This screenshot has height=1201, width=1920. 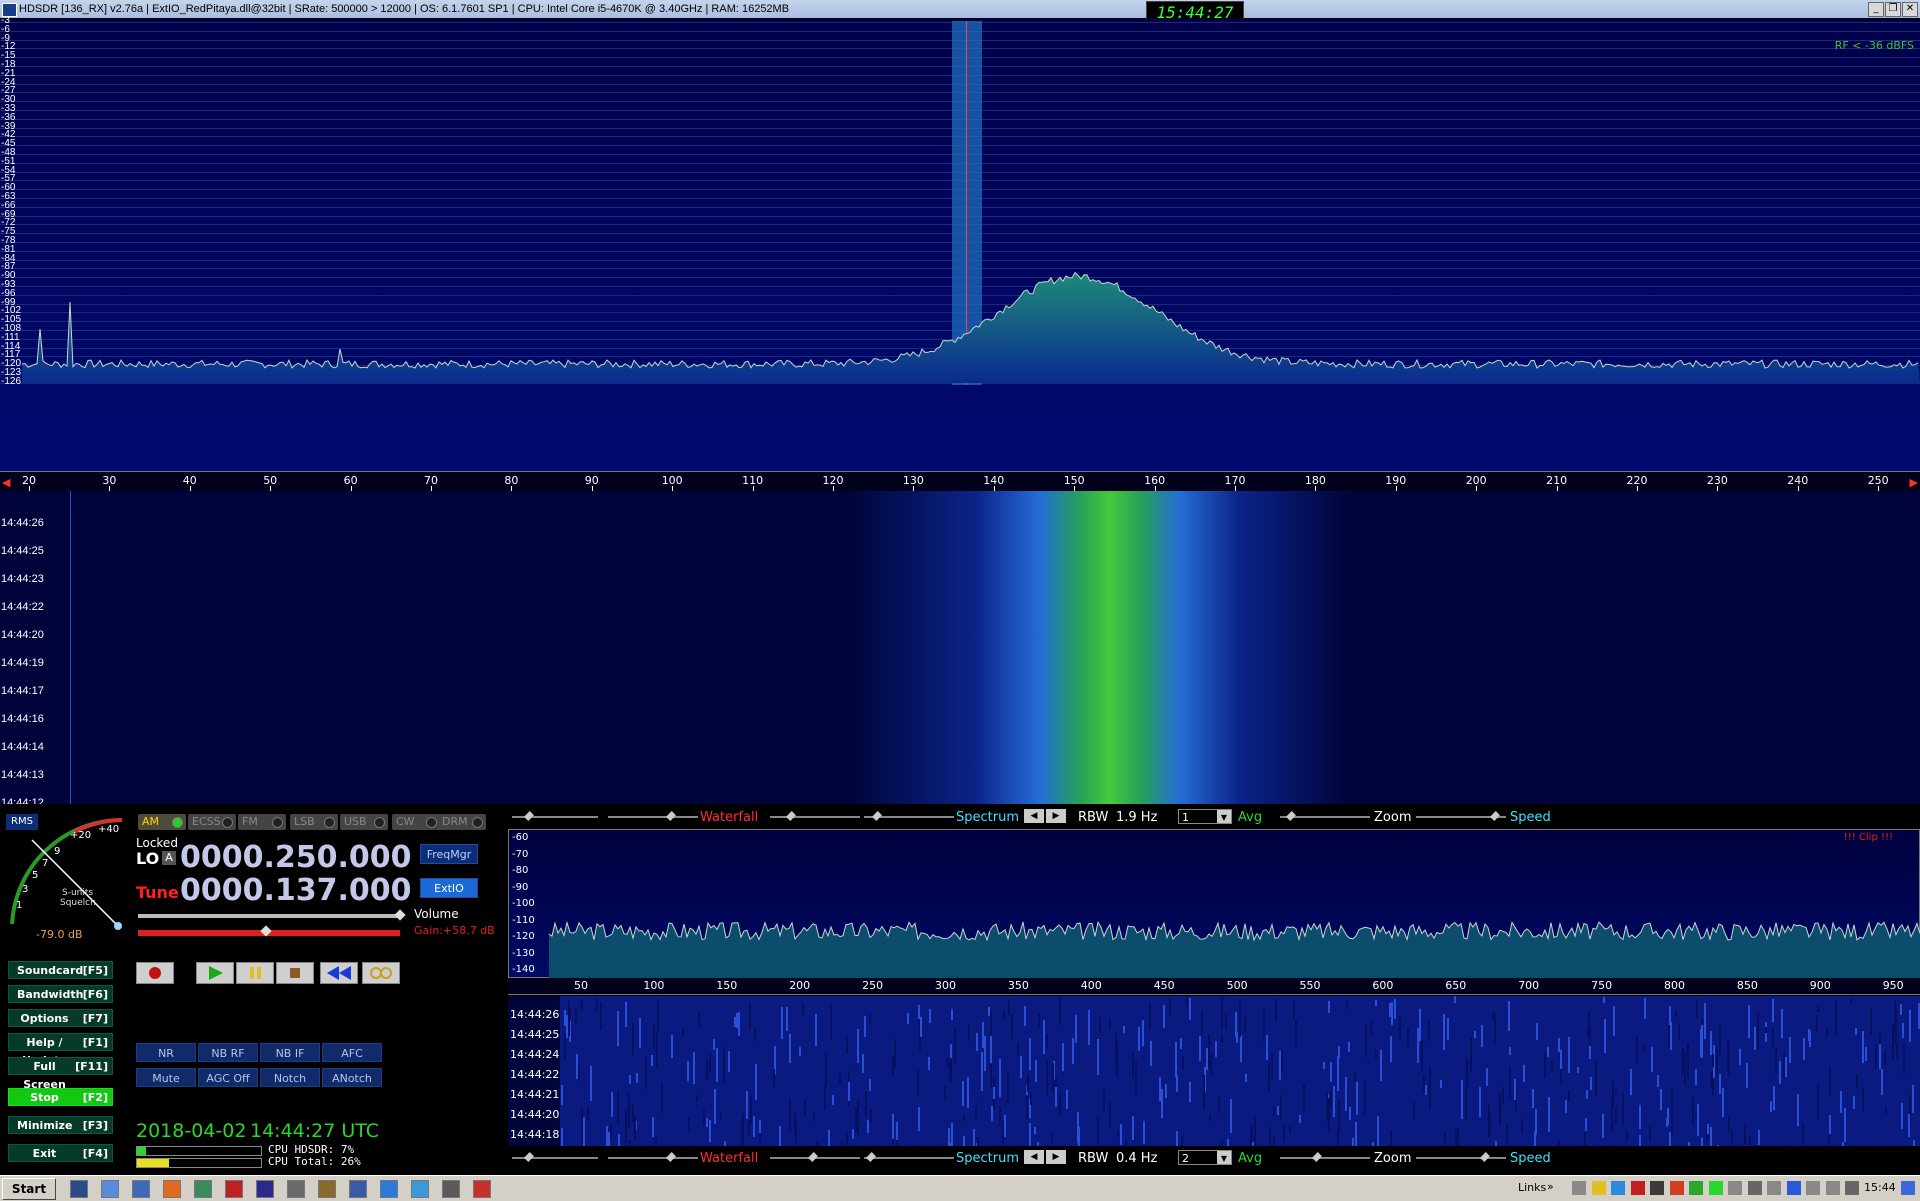 I want to click on dsp-button-mute: Mute, so click(x=166, y=1077).